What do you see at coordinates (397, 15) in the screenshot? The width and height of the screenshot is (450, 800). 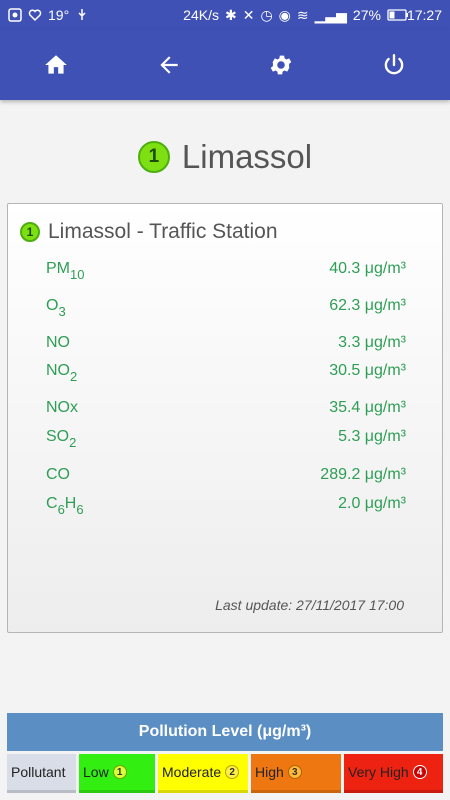 I see `battery-icon` at bounding box center [397, 15].